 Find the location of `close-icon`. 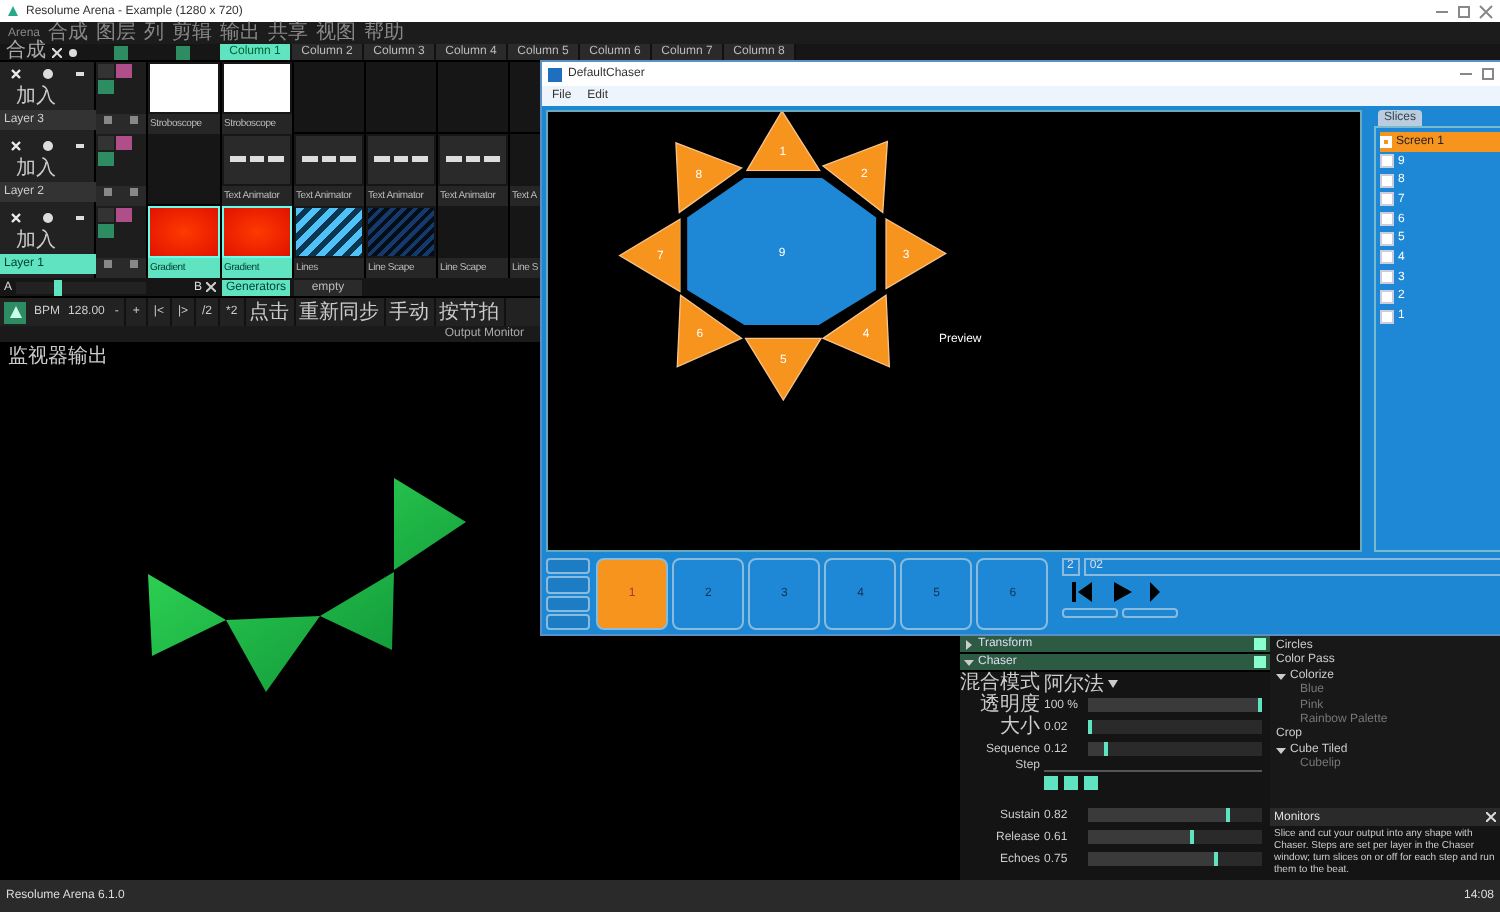

close-icon is located at coordinates (211, 287).